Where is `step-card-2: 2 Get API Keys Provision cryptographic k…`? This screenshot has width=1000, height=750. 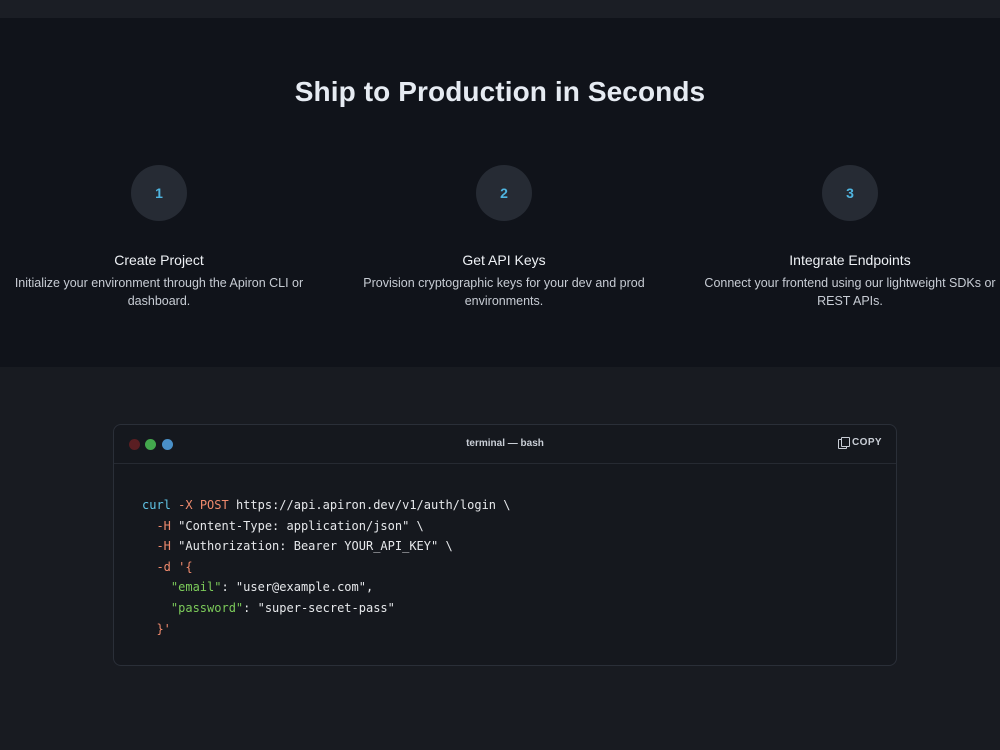
step-card-2: 2 Get API Keys Provision cryptographic k… is located at coordinates (504, 237).